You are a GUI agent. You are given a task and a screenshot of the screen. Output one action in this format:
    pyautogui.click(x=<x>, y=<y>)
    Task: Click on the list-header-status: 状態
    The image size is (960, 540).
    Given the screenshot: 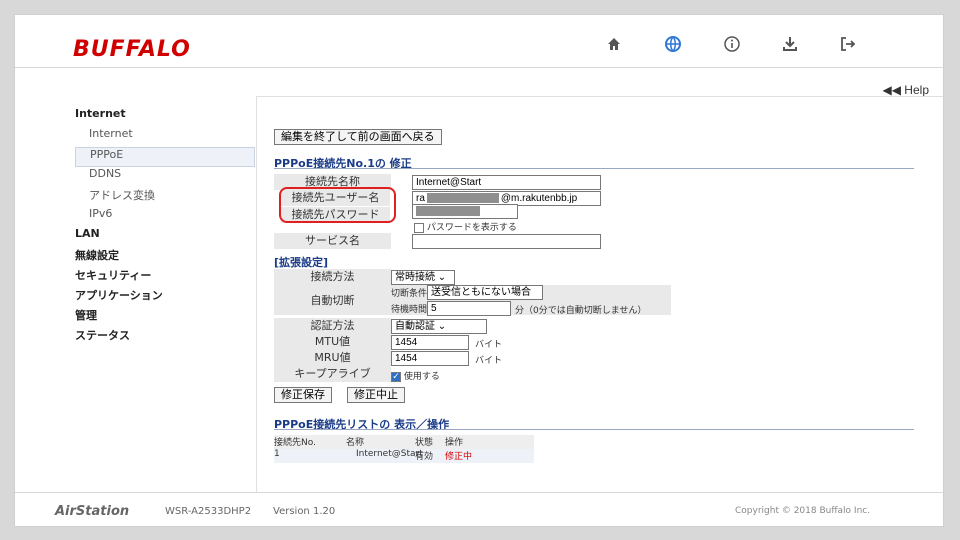 What is the action you would take?
    pyautogui.click(x=424, y=443)
    